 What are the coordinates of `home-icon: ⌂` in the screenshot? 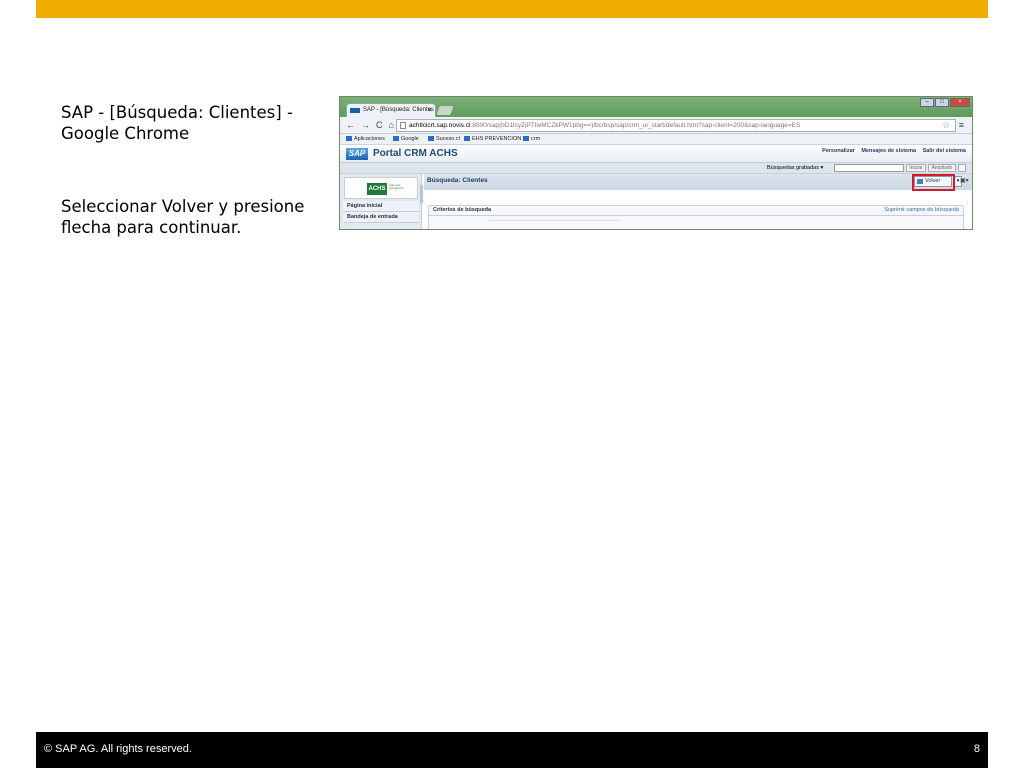 It's located at (391, 125).